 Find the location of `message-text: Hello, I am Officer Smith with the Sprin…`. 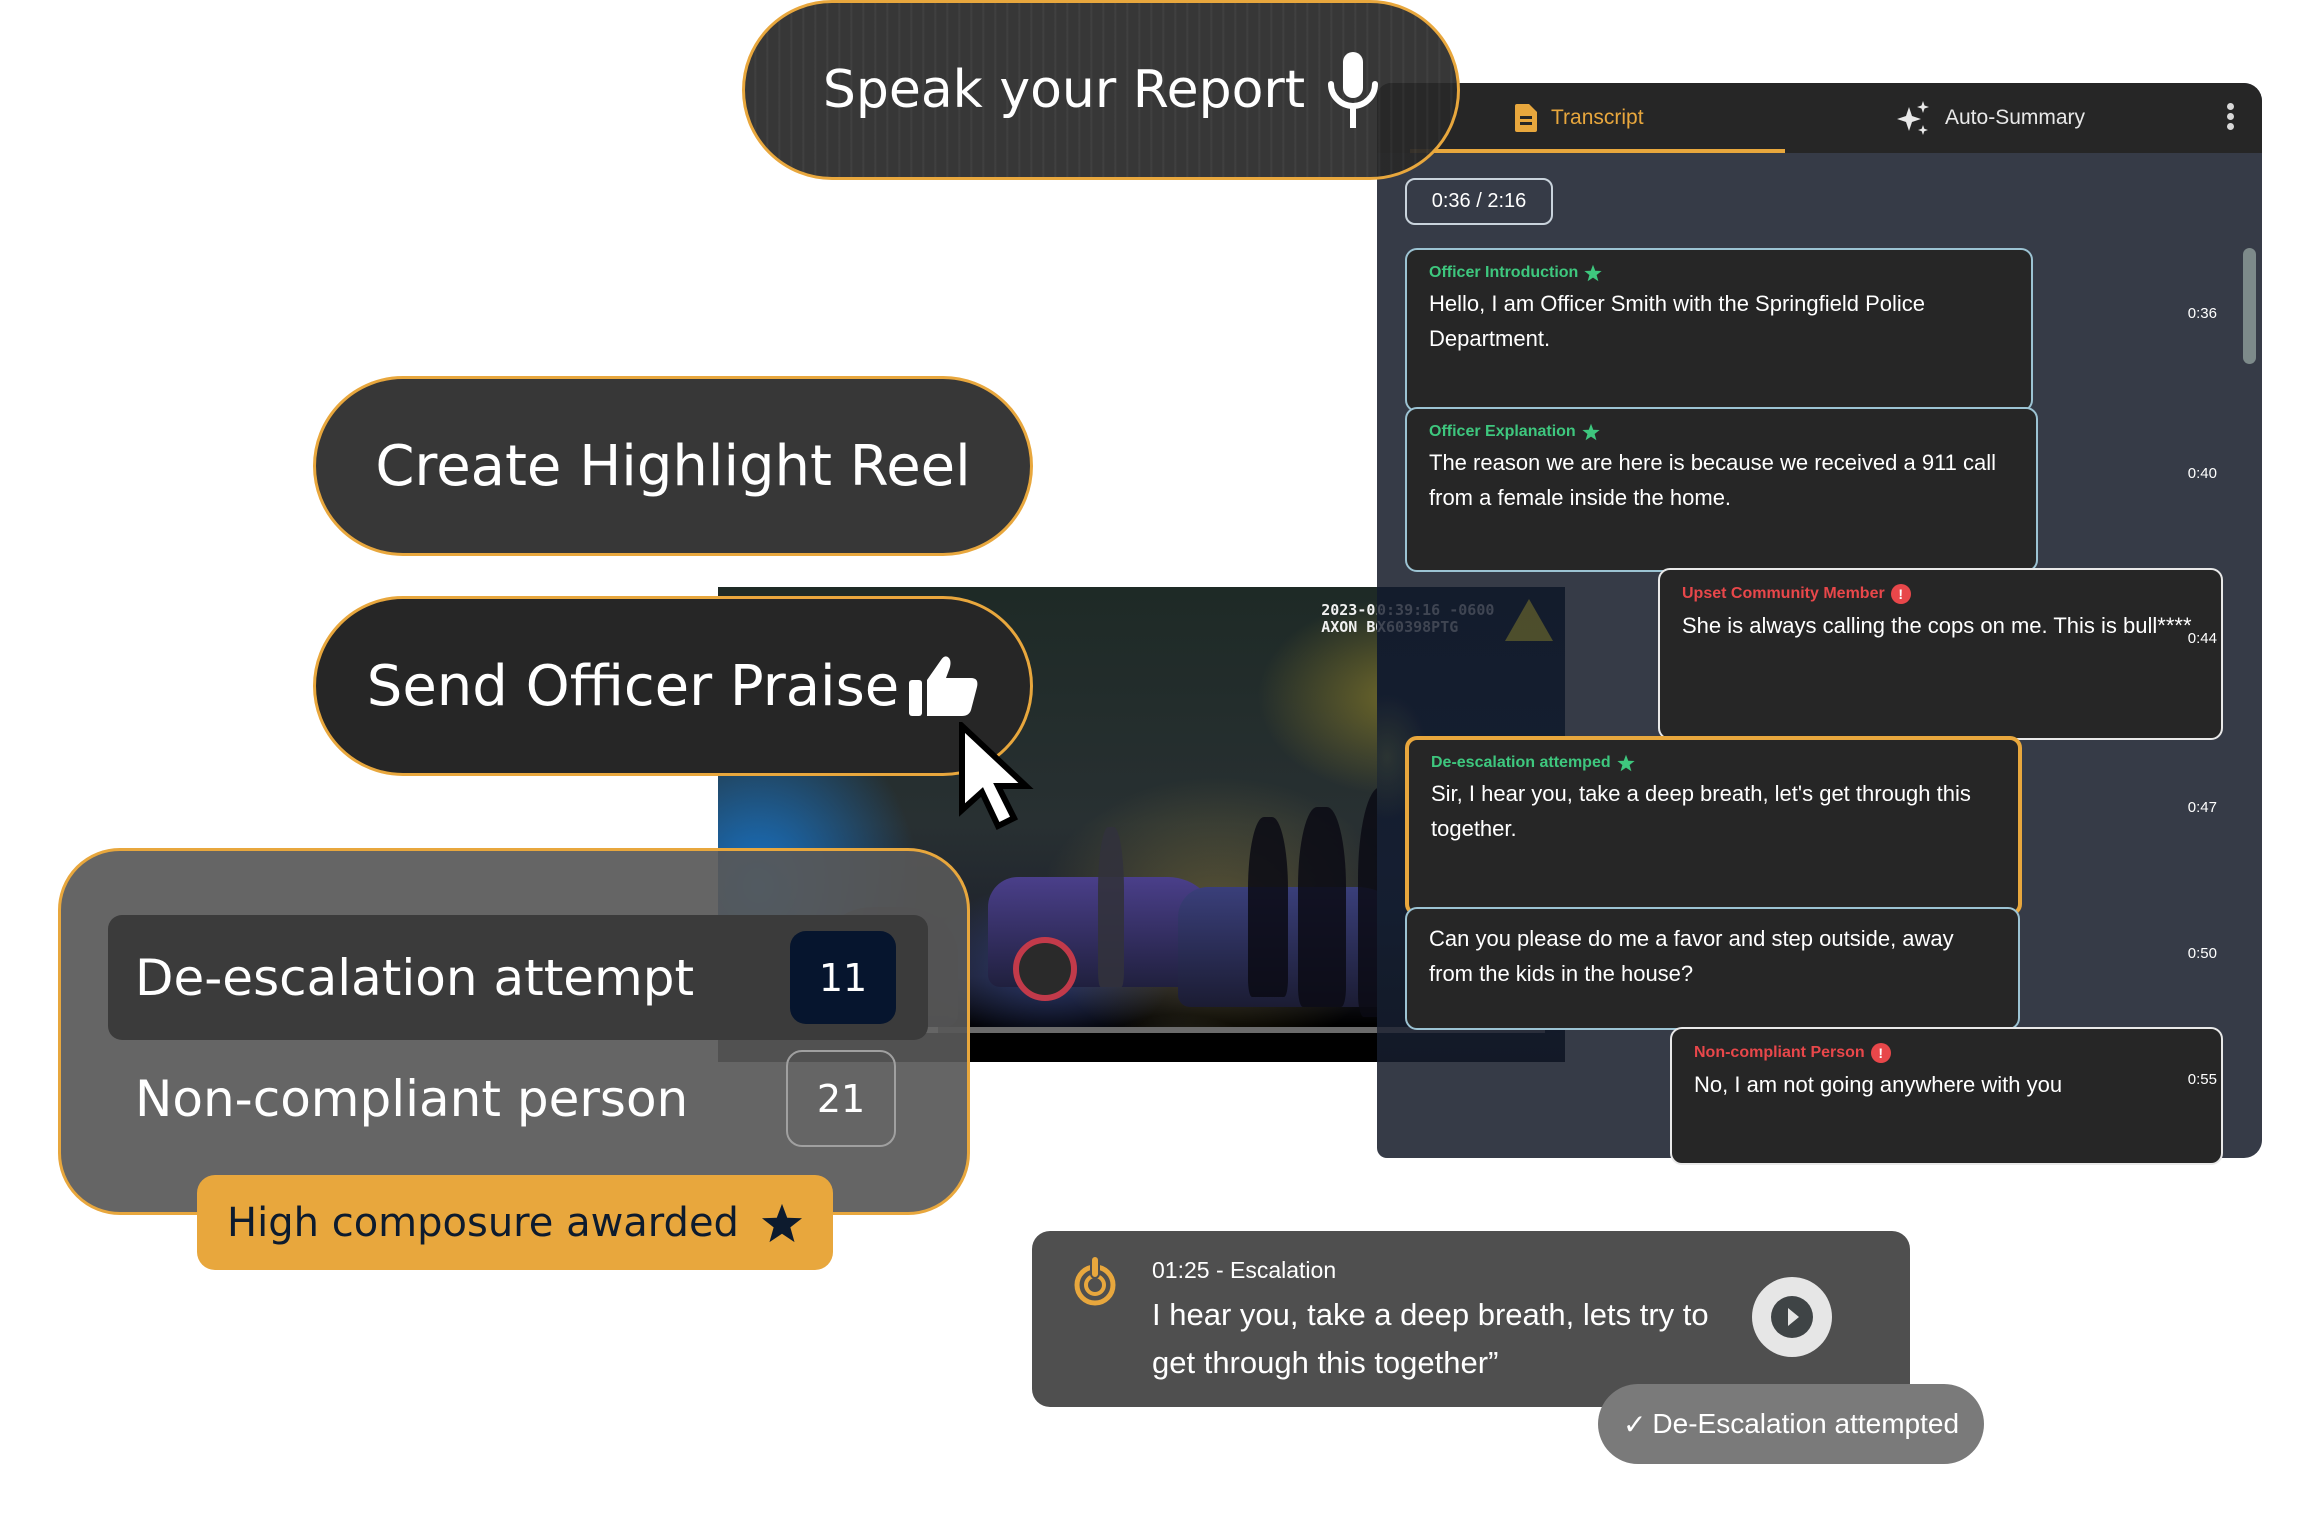

message-text: Hello, I am Officer Smith with the Sprin… is located at coordinates (1677, 321).